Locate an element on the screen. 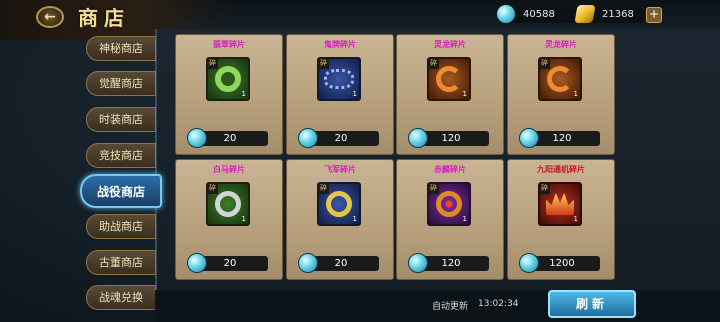  silver-ring-icon is located at coordinates (228, 204).